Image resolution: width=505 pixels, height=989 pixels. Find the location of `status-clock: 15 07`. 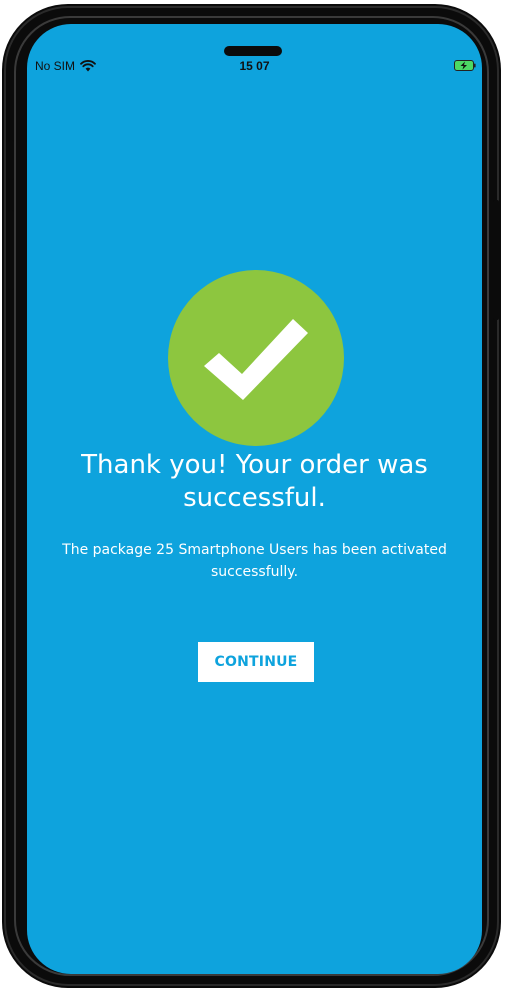

status-clock: 15 07 is located at coordinates (254, 66).